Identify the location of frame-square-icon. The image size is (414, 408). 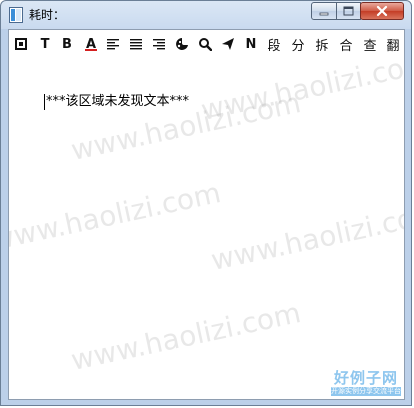
(21, 44).